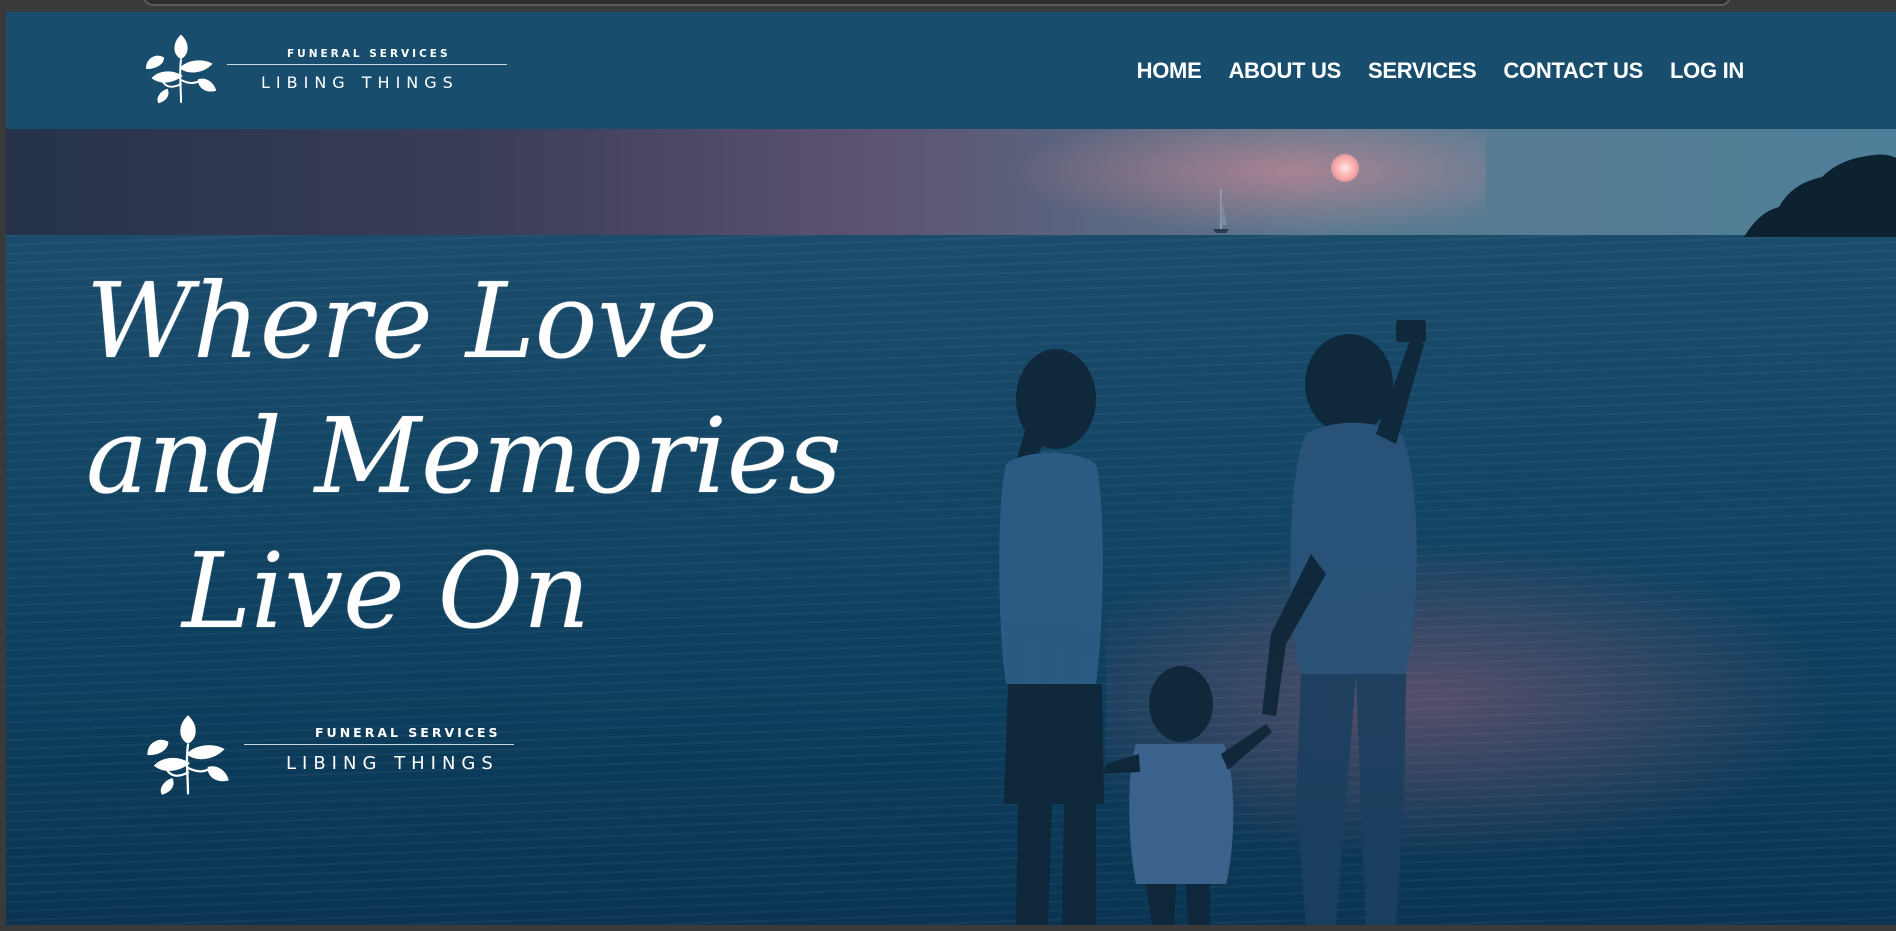 The height and width of the screenshot is (931, 1896). What do you see at coordinates (1345, 168) in the screenshot?
I see `sun-icon` at bounding box center [1345, 168].